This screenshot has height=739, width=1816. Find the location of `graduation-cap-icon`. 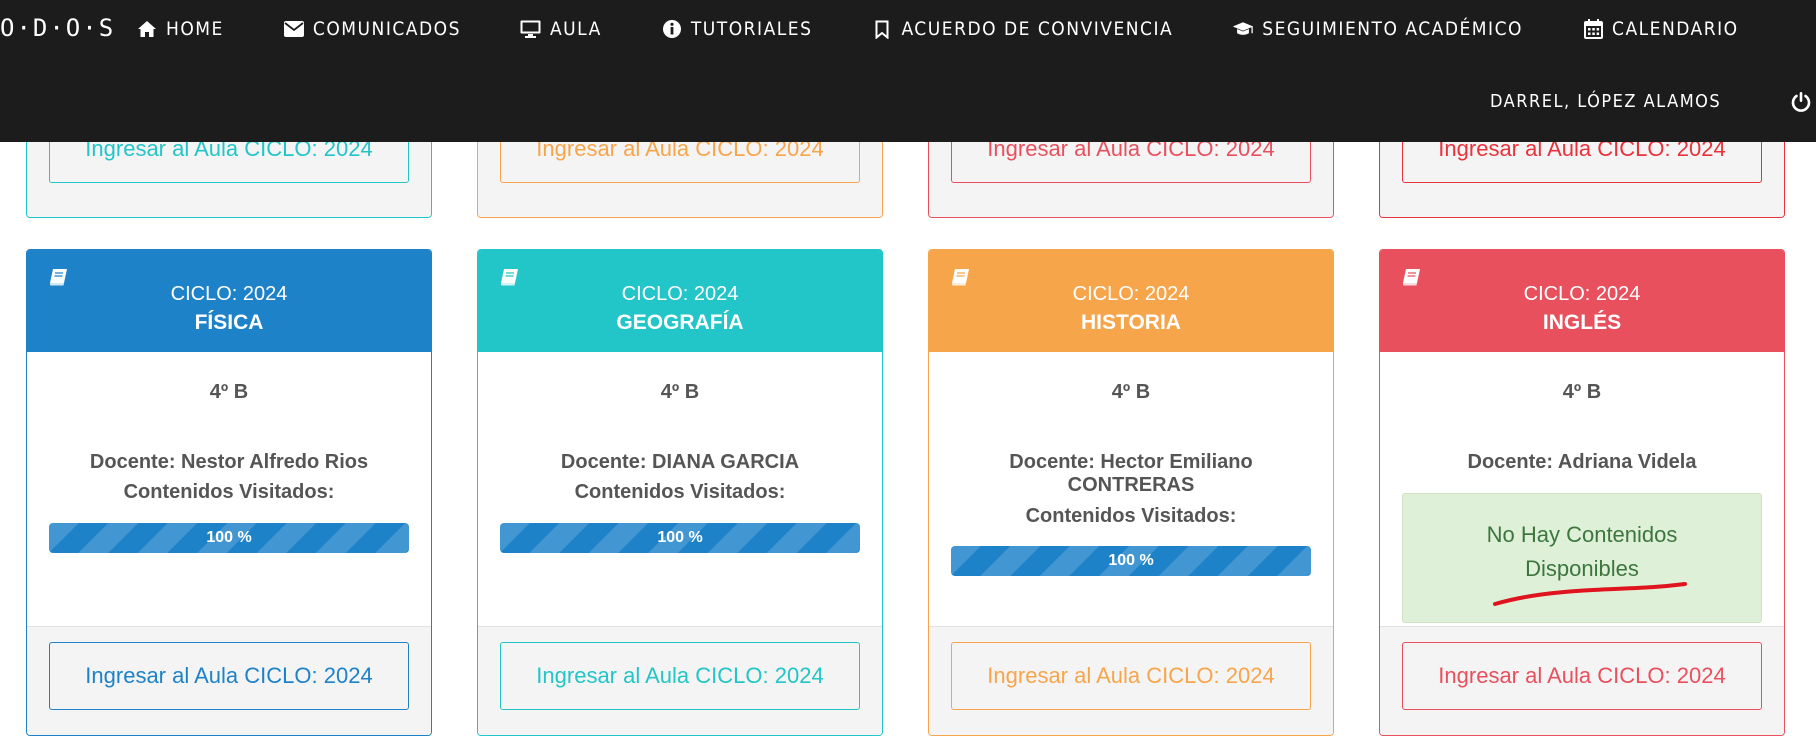

graduation-cap-icon is located at coordinates (1243, 29).